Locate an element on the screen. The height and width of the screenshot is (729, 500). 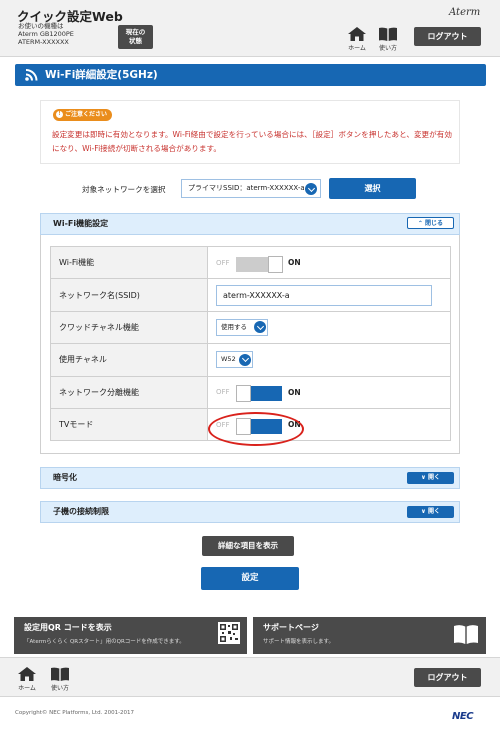
collapse-button: ⌃ 閉じる is located at coordinates (430, 223).